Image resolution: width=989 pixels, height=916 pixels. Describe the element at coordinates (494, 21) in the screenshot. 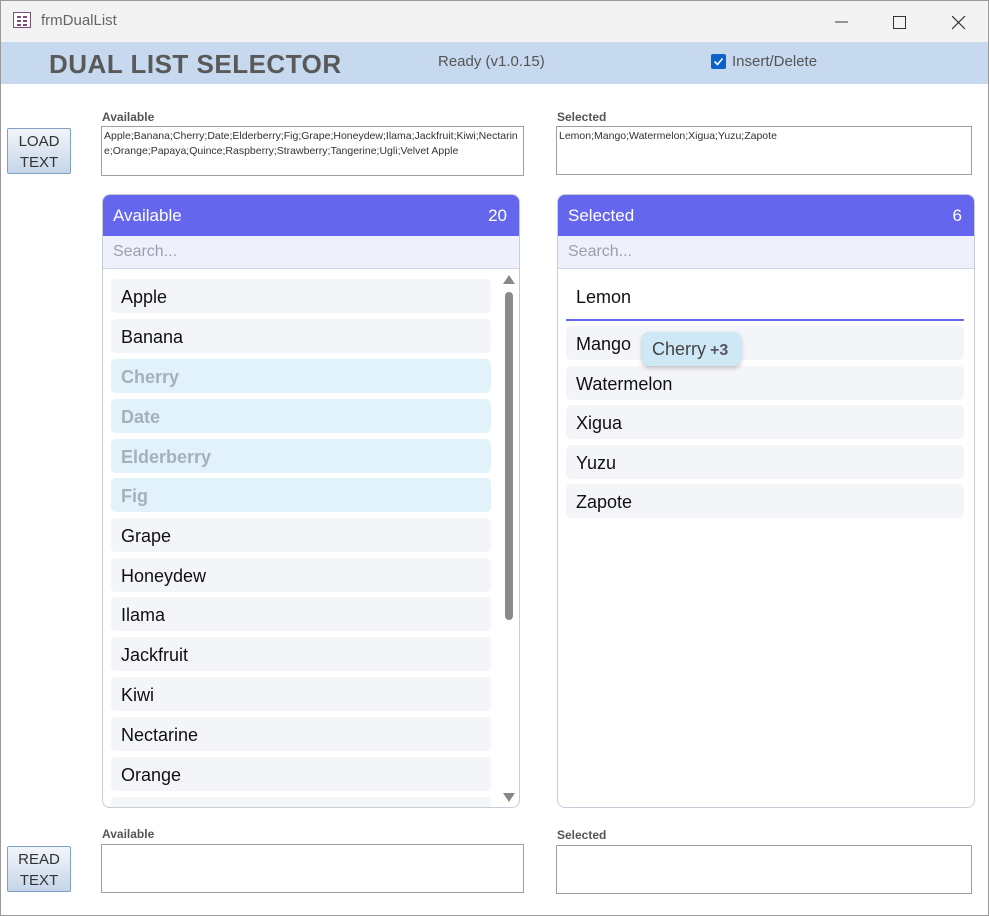

I see `title-bar: frmDualList` at that location.